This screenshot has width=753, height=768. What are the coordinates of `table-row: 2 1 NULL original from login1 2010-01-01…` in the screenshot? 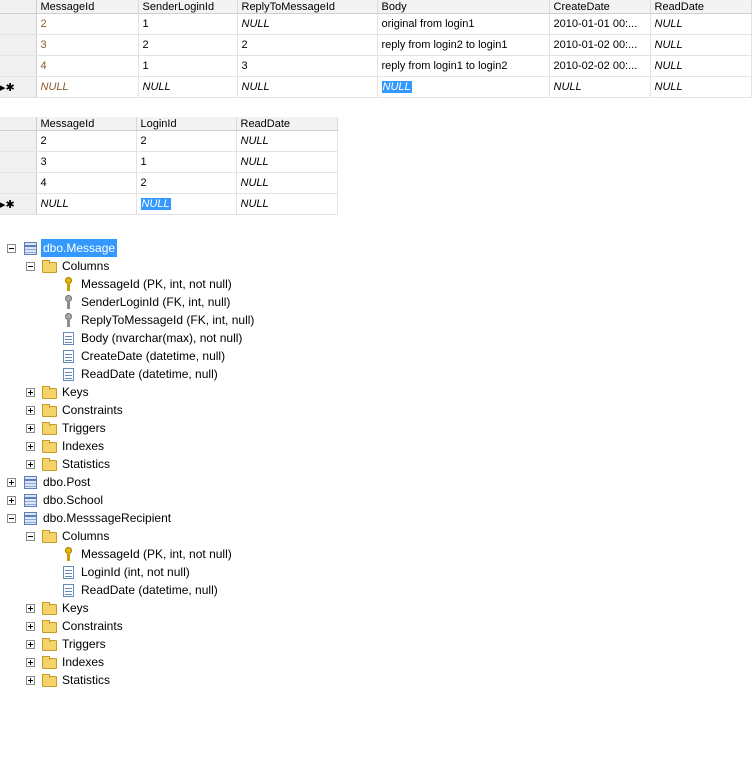 It's located at (376, 24).